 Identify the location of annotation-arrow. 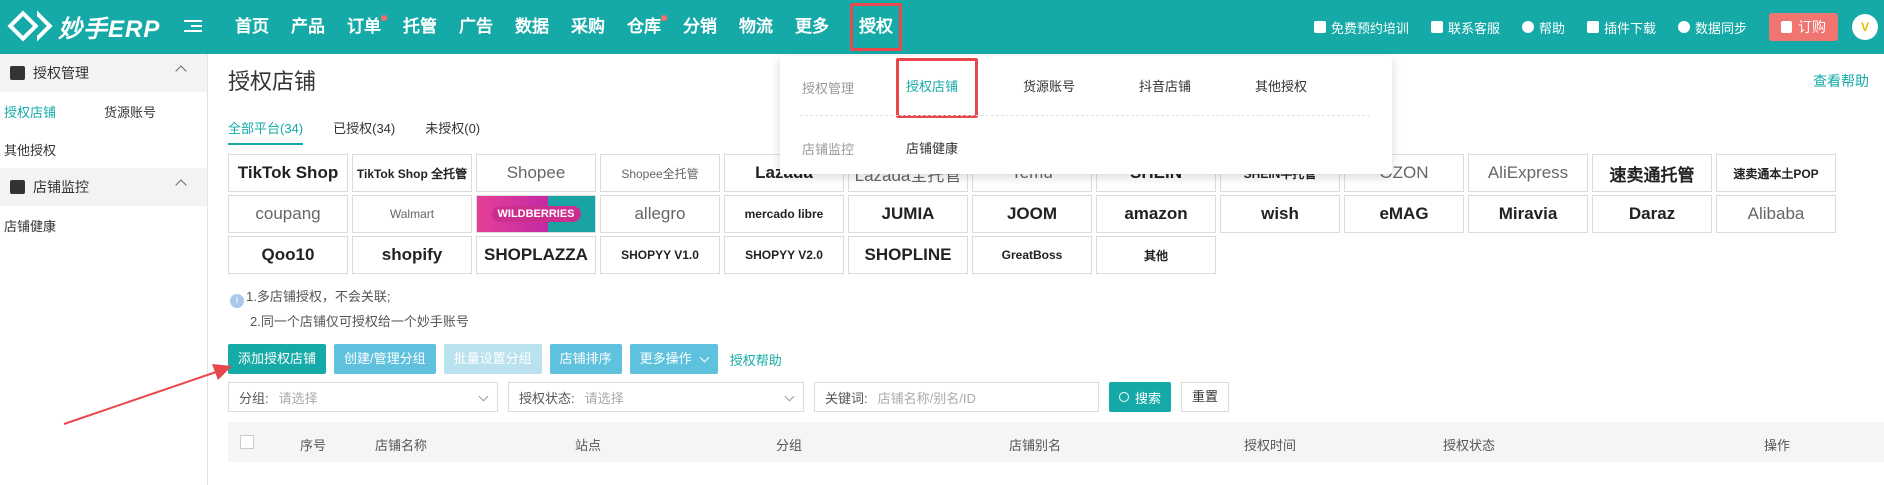
(147, 394).